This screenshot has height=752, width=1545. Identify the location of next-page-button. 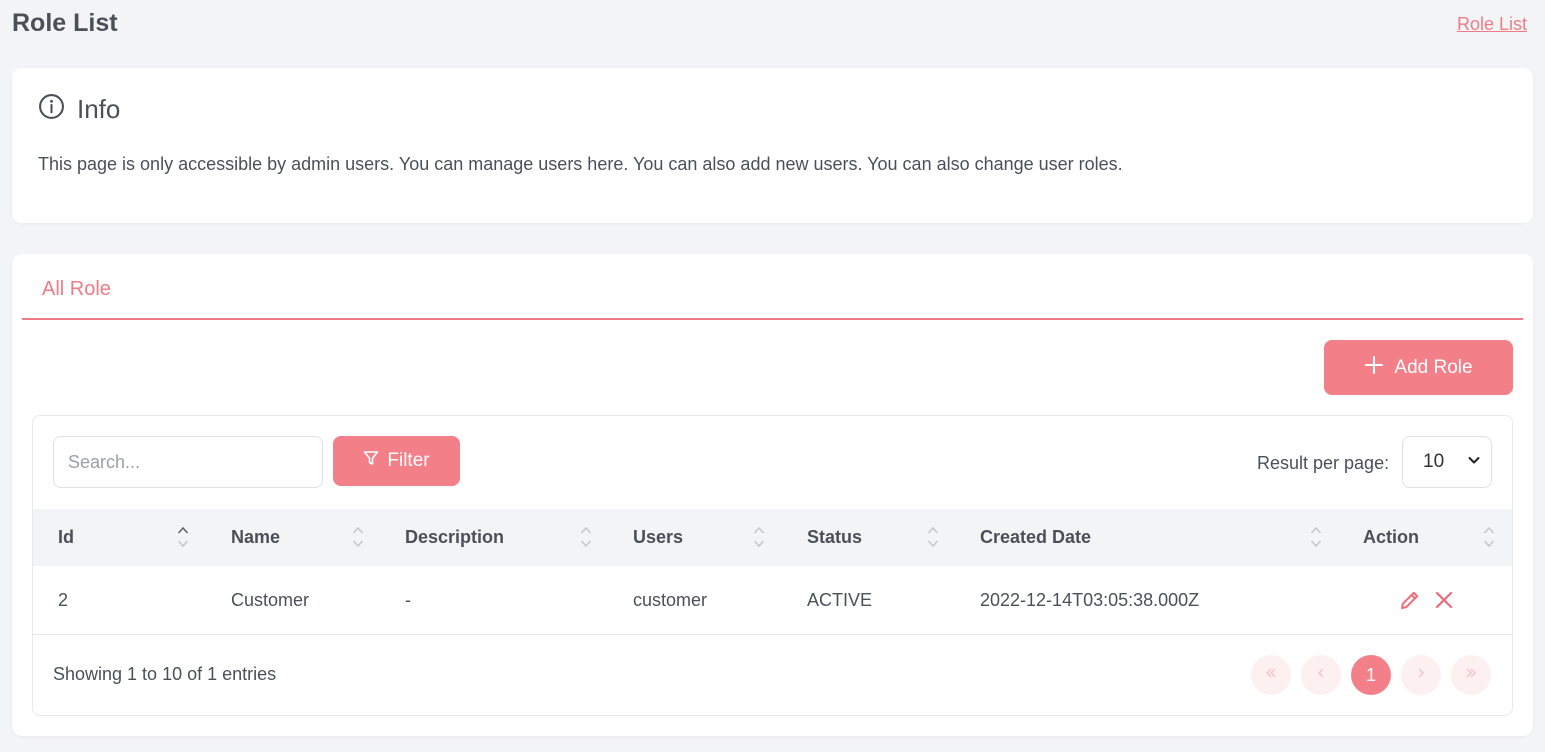
(1421, 675).